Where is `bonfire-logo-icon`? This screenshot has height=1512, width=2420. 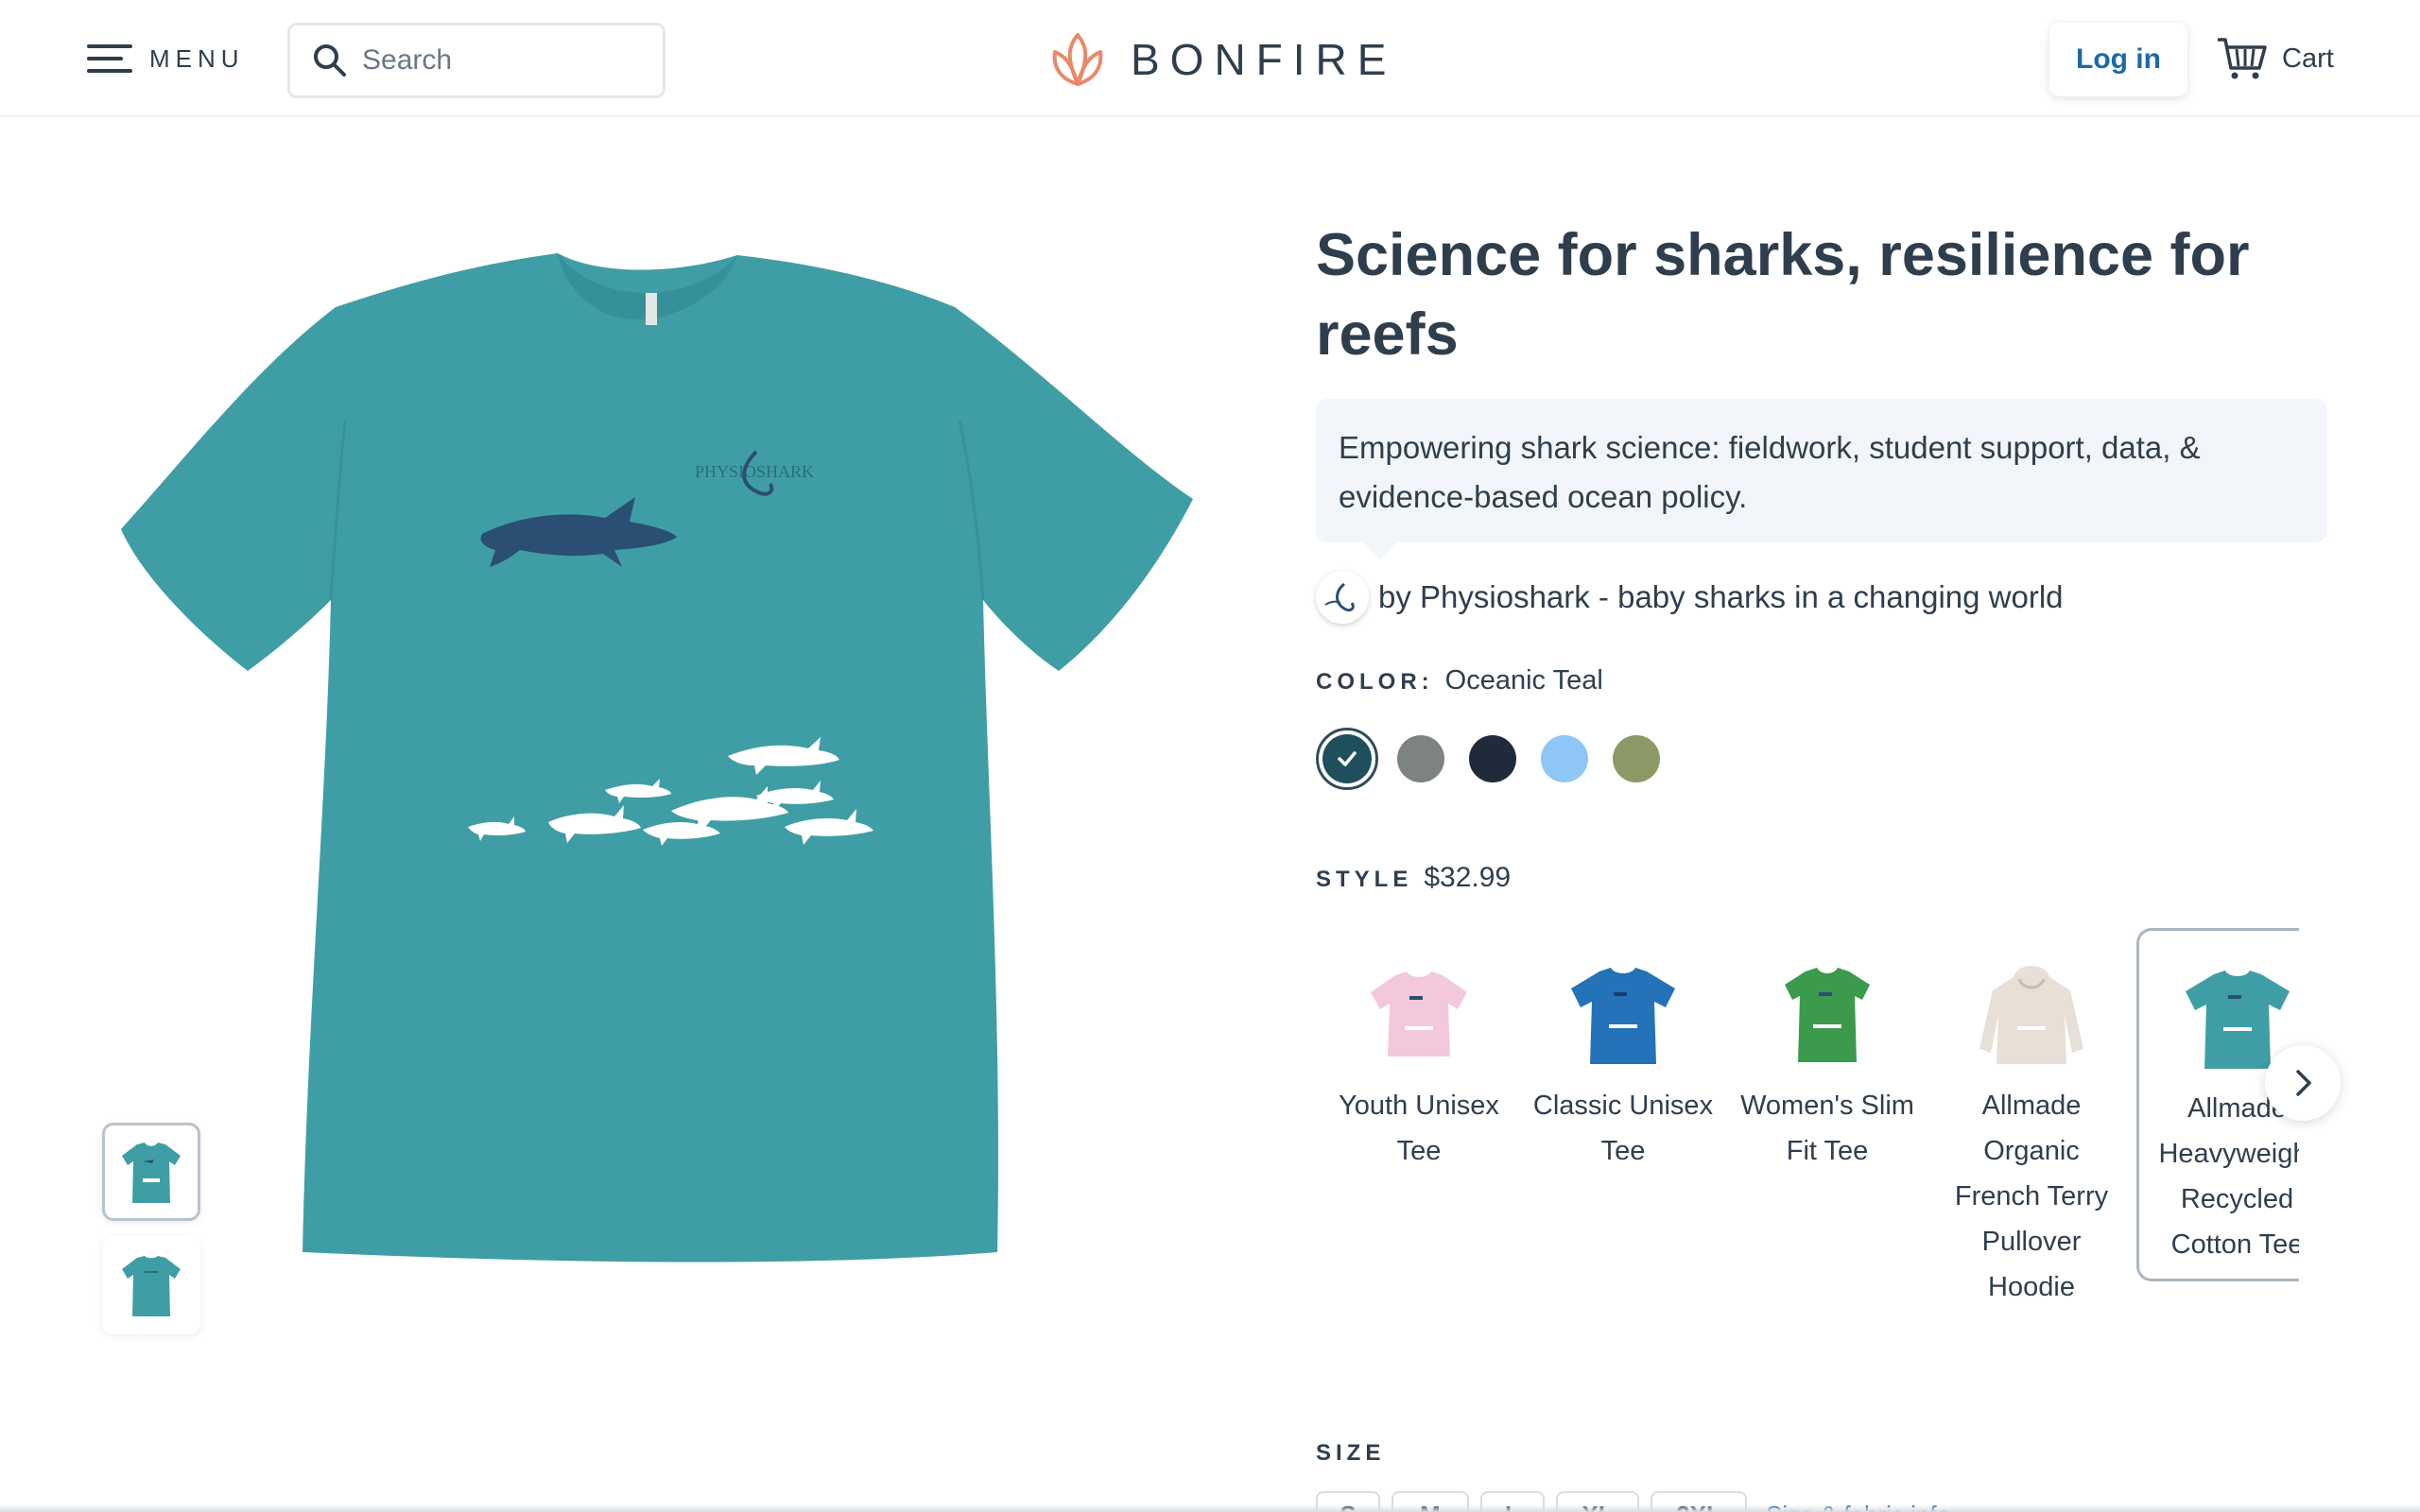 bonfire-logo-icon is located at coordinates (1077, 59).